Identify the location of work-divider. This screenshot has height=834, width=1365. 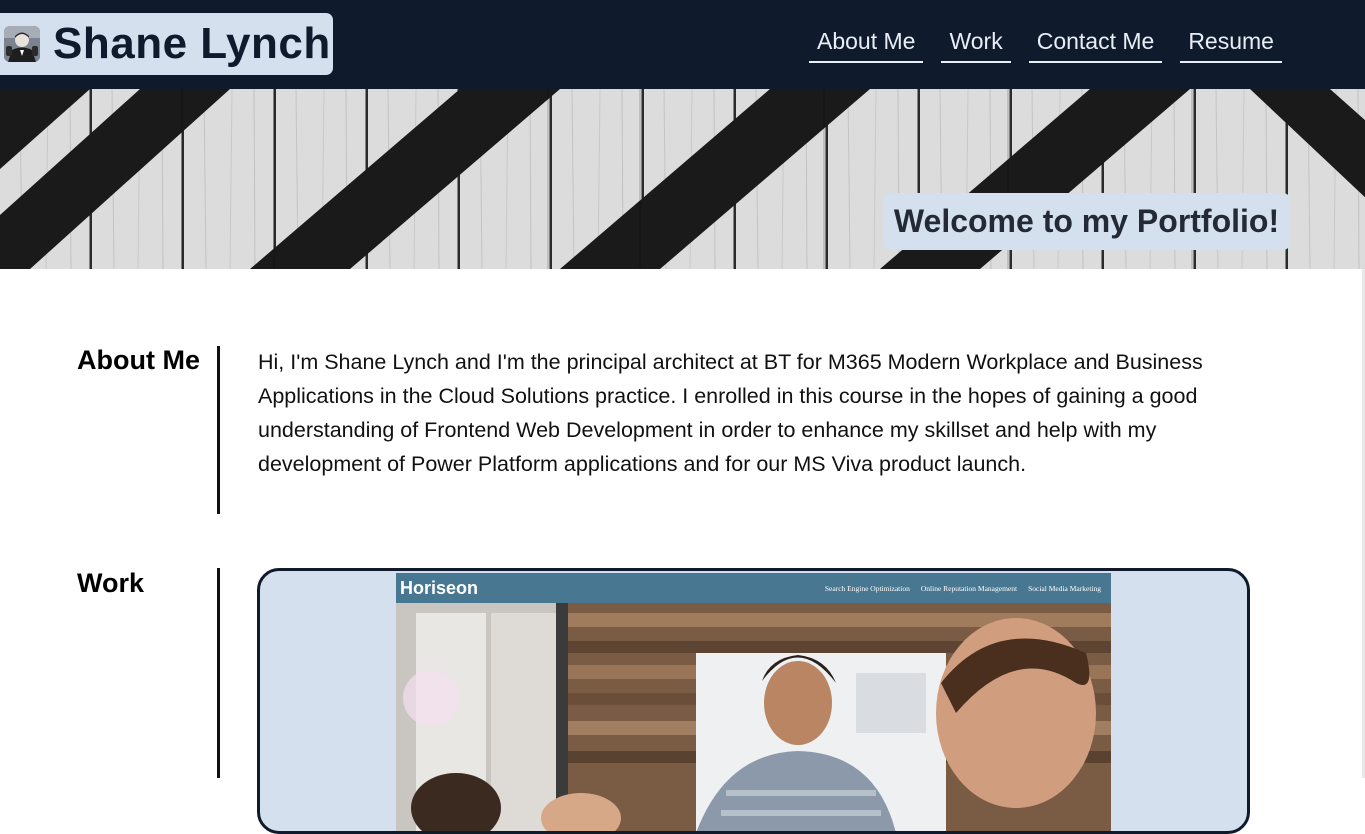
(218, 673).